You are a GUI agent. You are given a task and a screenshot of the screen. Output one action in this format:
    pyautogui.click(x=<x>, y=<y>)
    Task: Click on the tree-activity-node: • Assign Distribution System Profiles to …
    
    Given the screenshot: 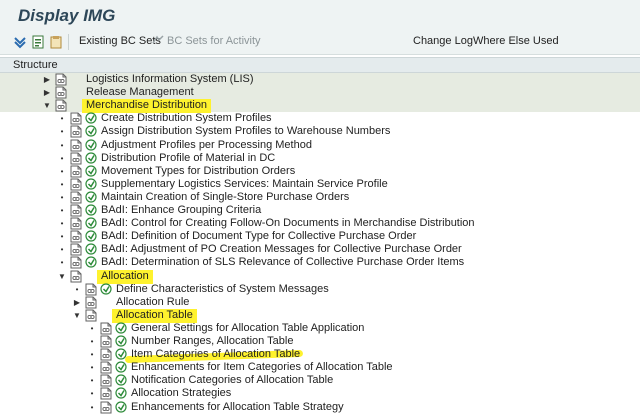 What is the action you would take?
    pyautogui.click(x=320, y=131)
    